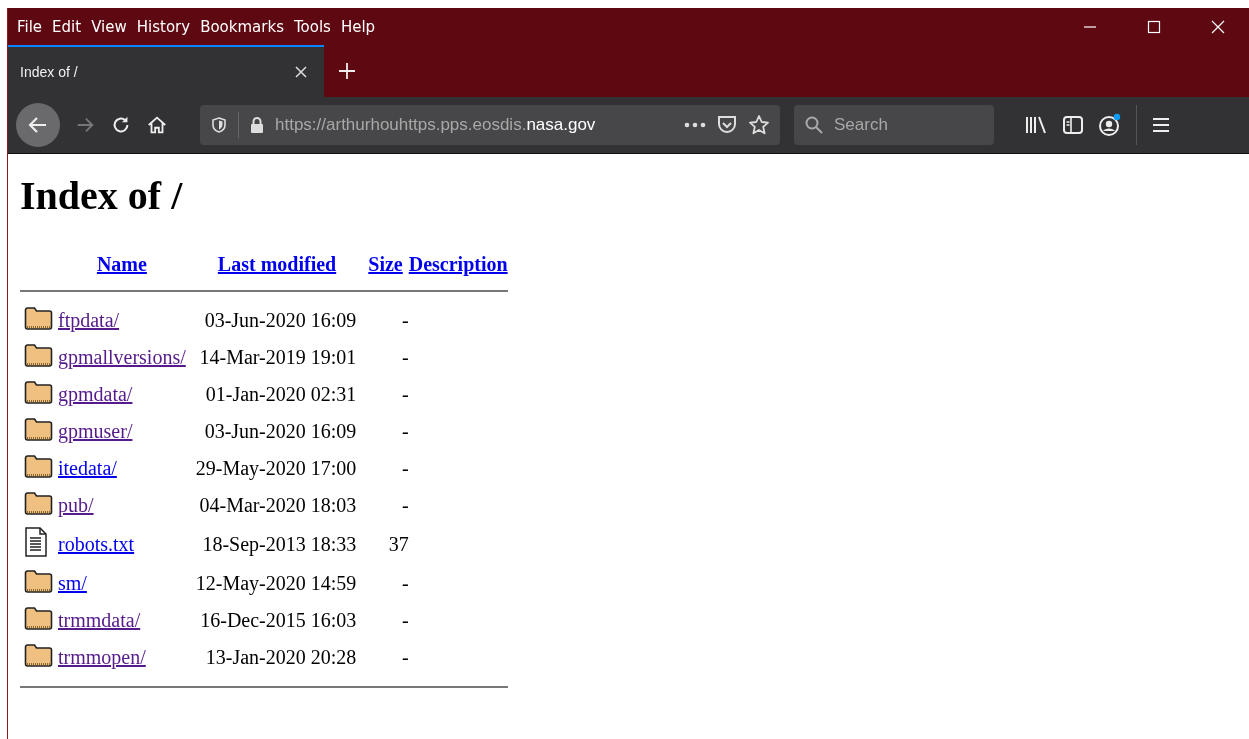  What do you see at coordinates (458, 264) in the screenshot?
I see `column-header-link: Description` at bounding box center [458, 264].